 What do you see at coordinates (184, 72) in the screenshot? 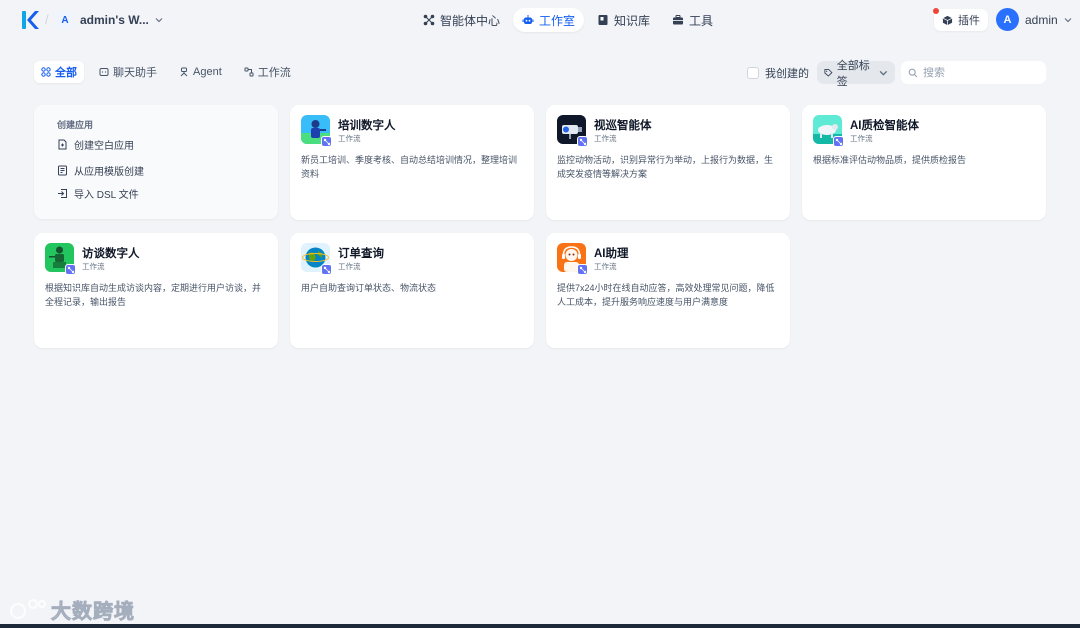
I see `agent-icon` at bounding box center [184, 72].